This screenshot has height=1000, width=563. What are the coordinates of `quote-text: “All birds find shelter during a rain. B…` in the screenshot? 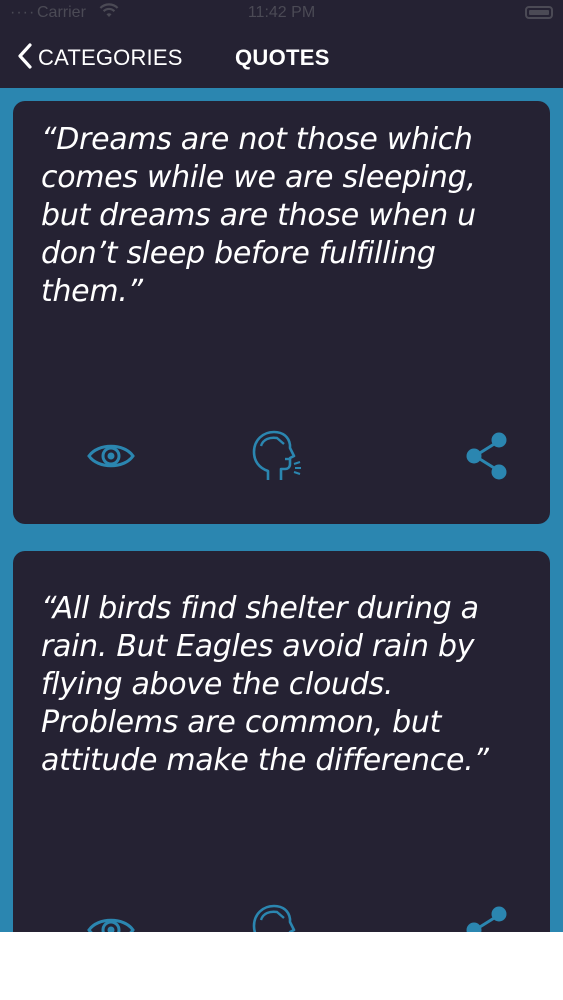 It's located at (265, 684).